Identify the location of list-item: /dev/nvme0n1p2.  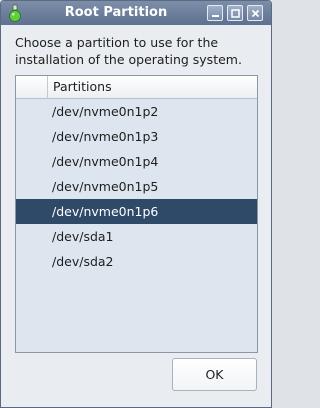
(136, 111).